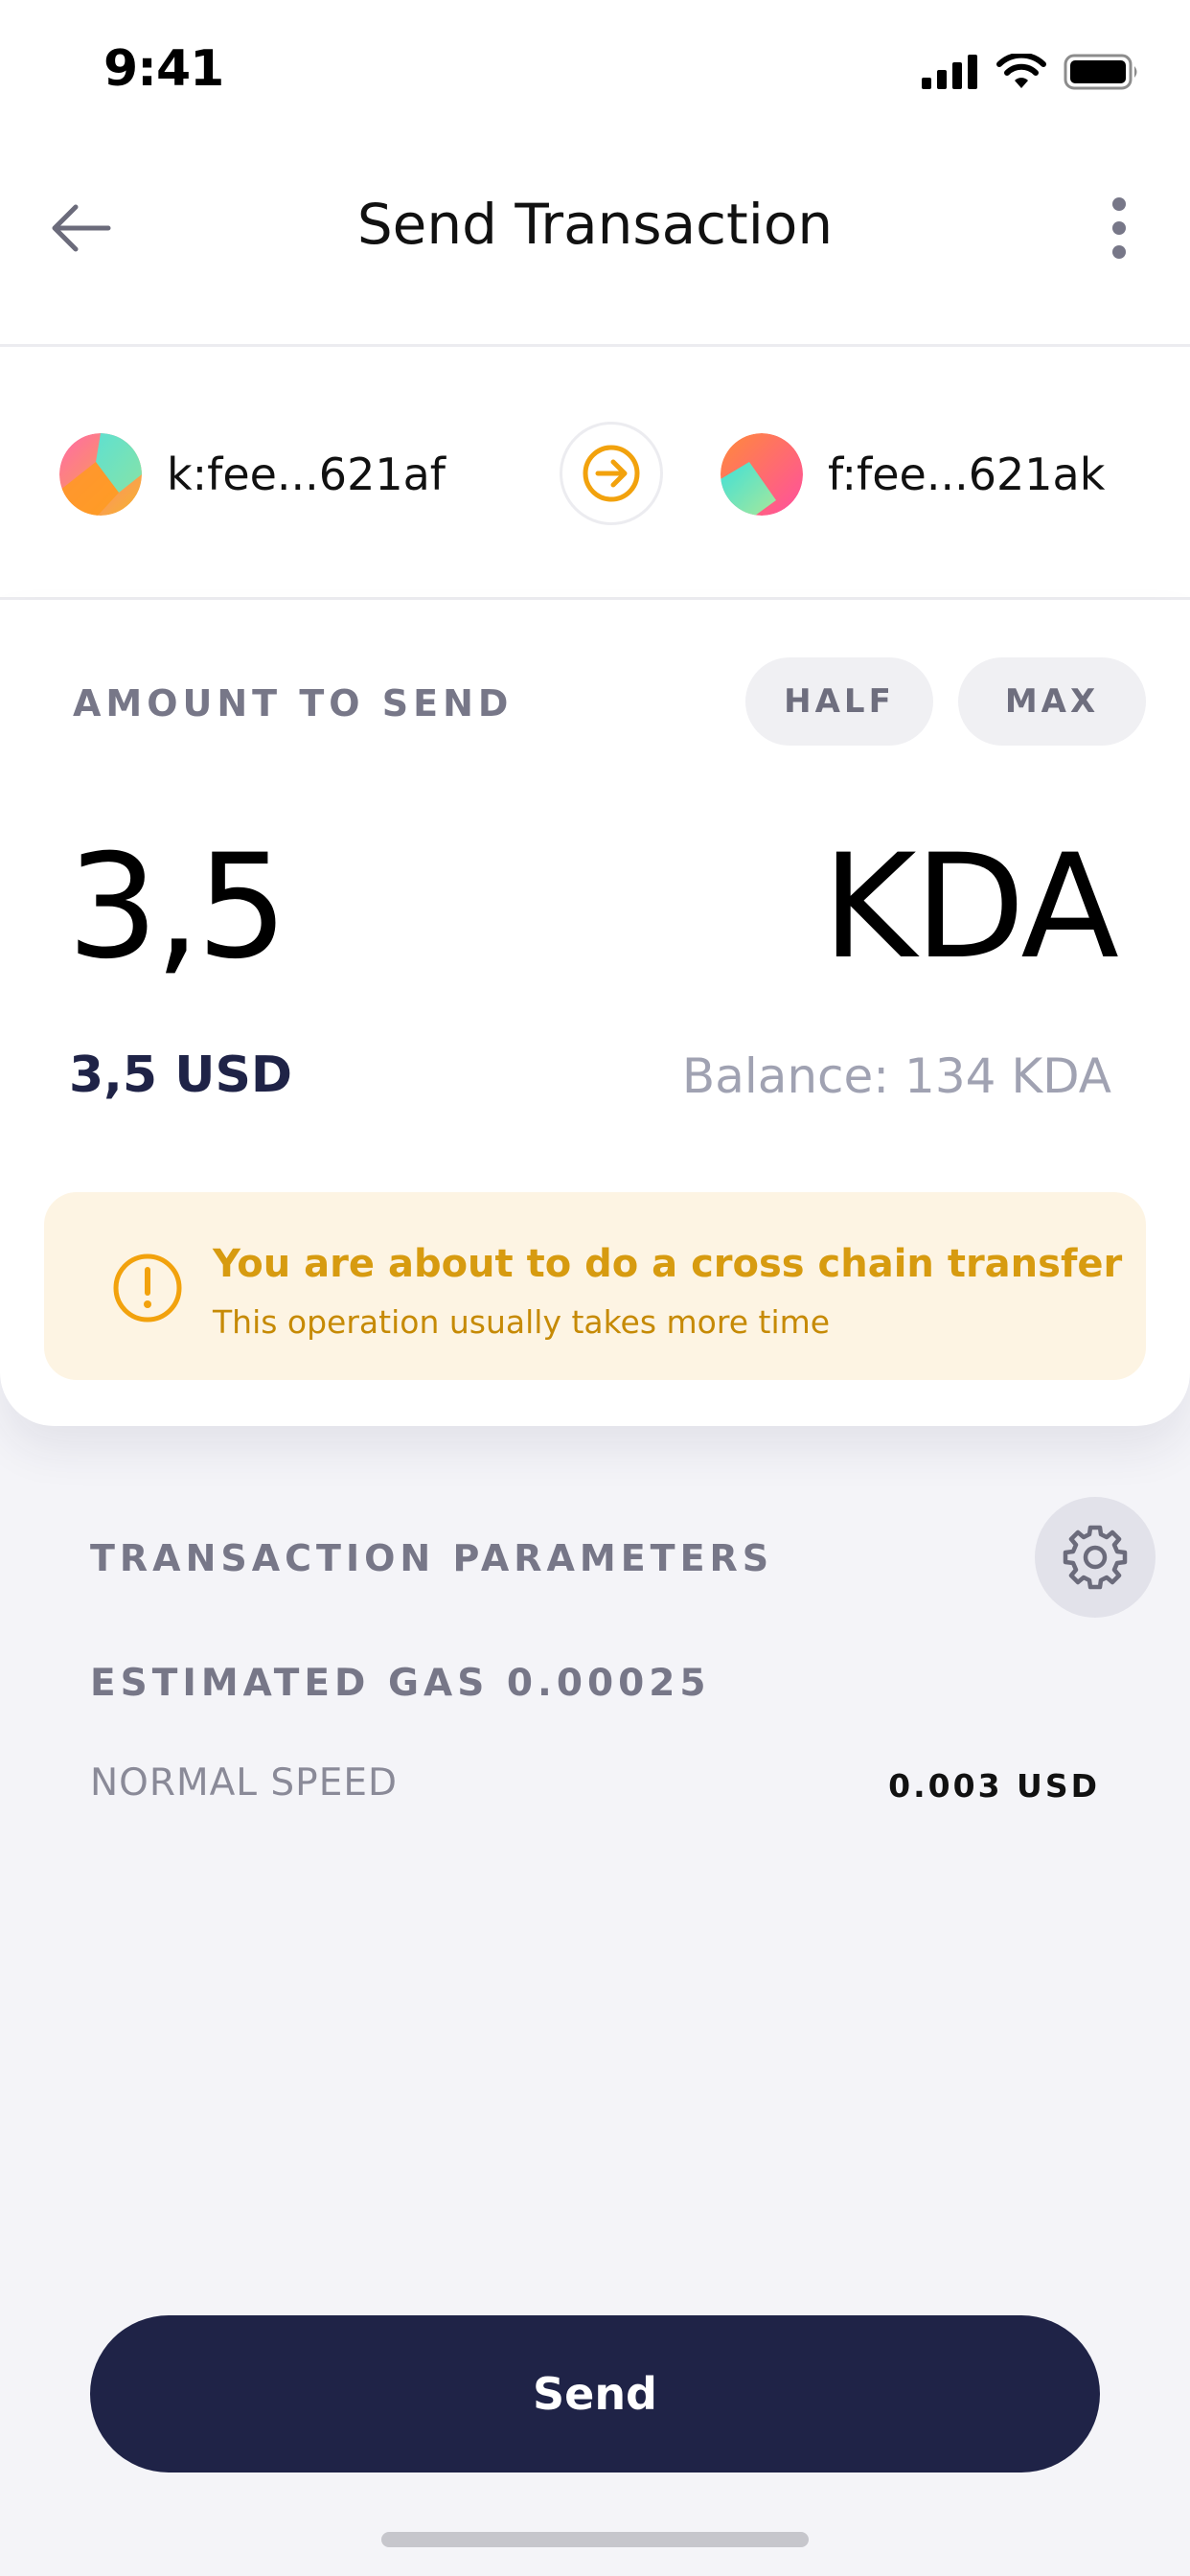 The width and height of the screenshot is (1190, 2576). What do you see at coordinates (101, 474) in the screenshot?
I see `from-account-avatar` at bounding box center [101, 474].